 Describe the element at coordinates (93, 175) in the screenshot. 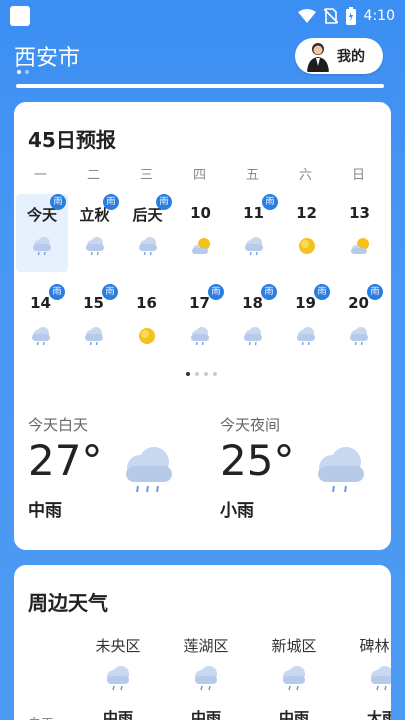

I see `weekday-label: 二` at that location.